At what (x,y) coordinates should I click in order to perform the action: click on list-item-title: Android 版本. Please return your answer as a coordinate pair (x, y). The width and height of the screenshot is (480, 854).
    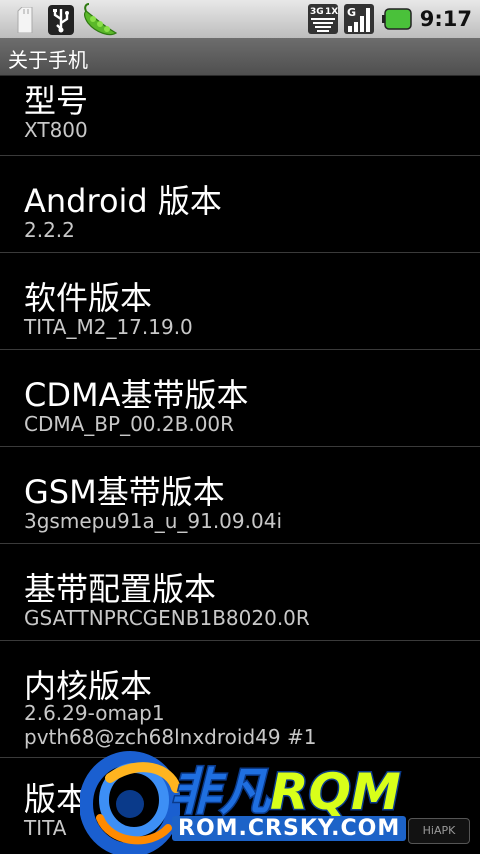
    Looking at the image, I should click on (123, 201).